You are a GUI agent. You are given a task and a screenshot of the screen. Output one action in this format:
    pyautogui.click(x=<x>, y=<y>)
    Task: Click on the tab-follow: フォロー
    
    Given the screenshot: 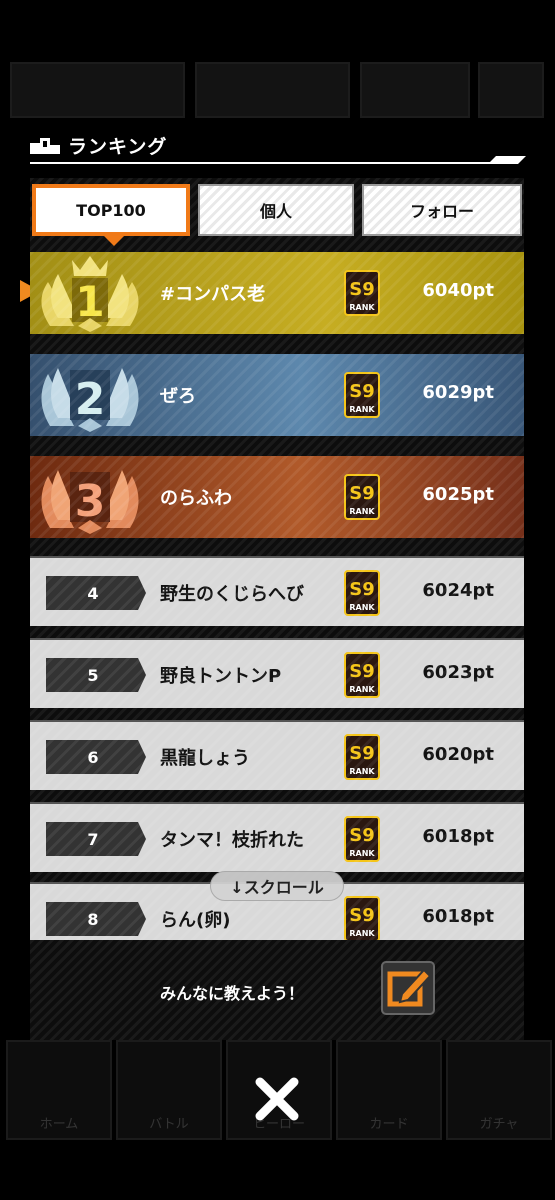 What is the action you would take?
    pyautogui.click(x=442, y=210)
    